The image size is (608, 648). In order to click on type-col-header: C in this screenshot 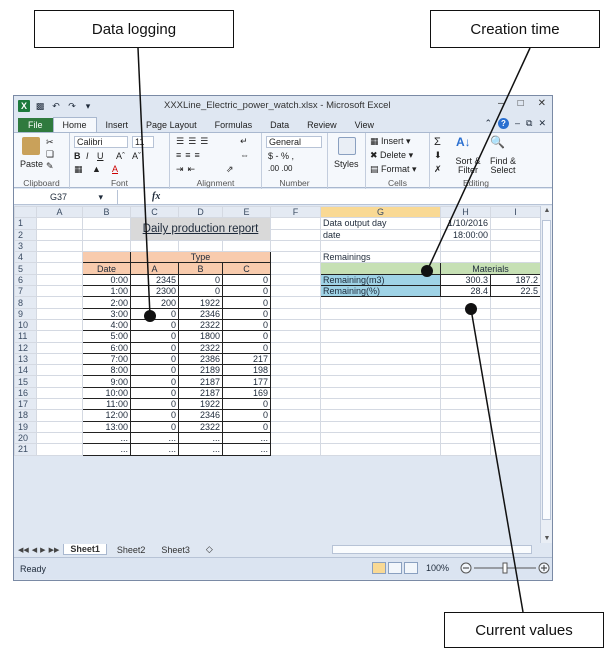, I will do `click(246, 268)`.